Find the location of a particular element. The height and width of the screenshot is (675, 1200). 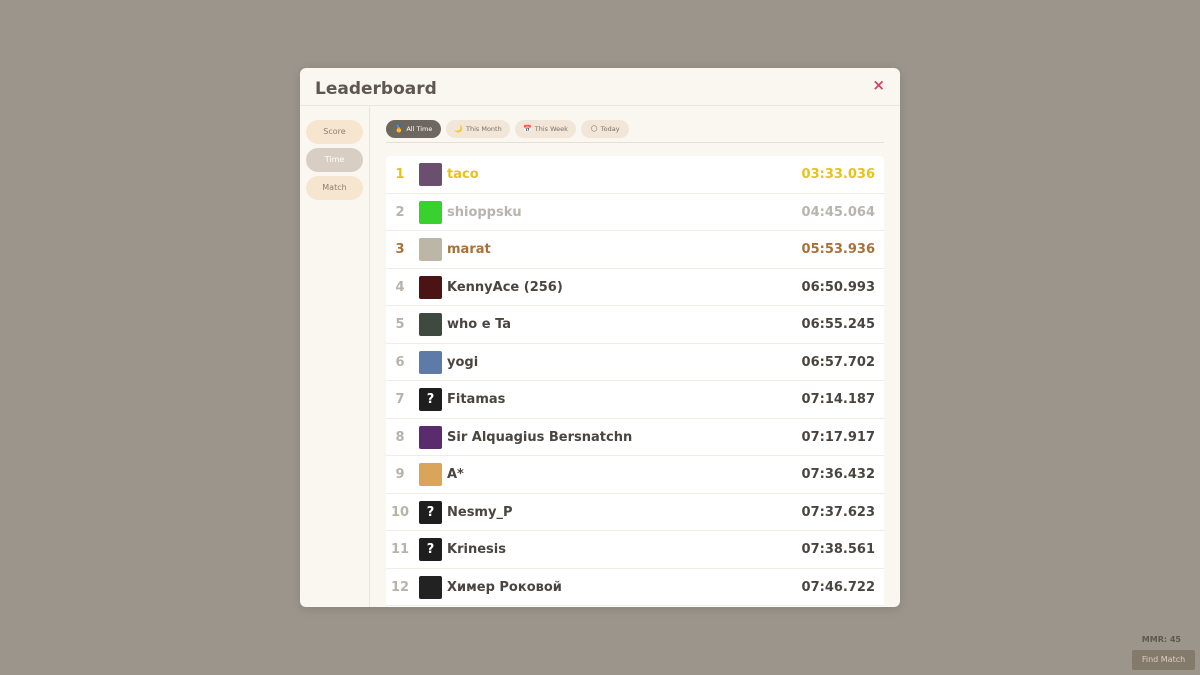

filter-this-month: 🌙 This Month is located at coordinates (478, 129).